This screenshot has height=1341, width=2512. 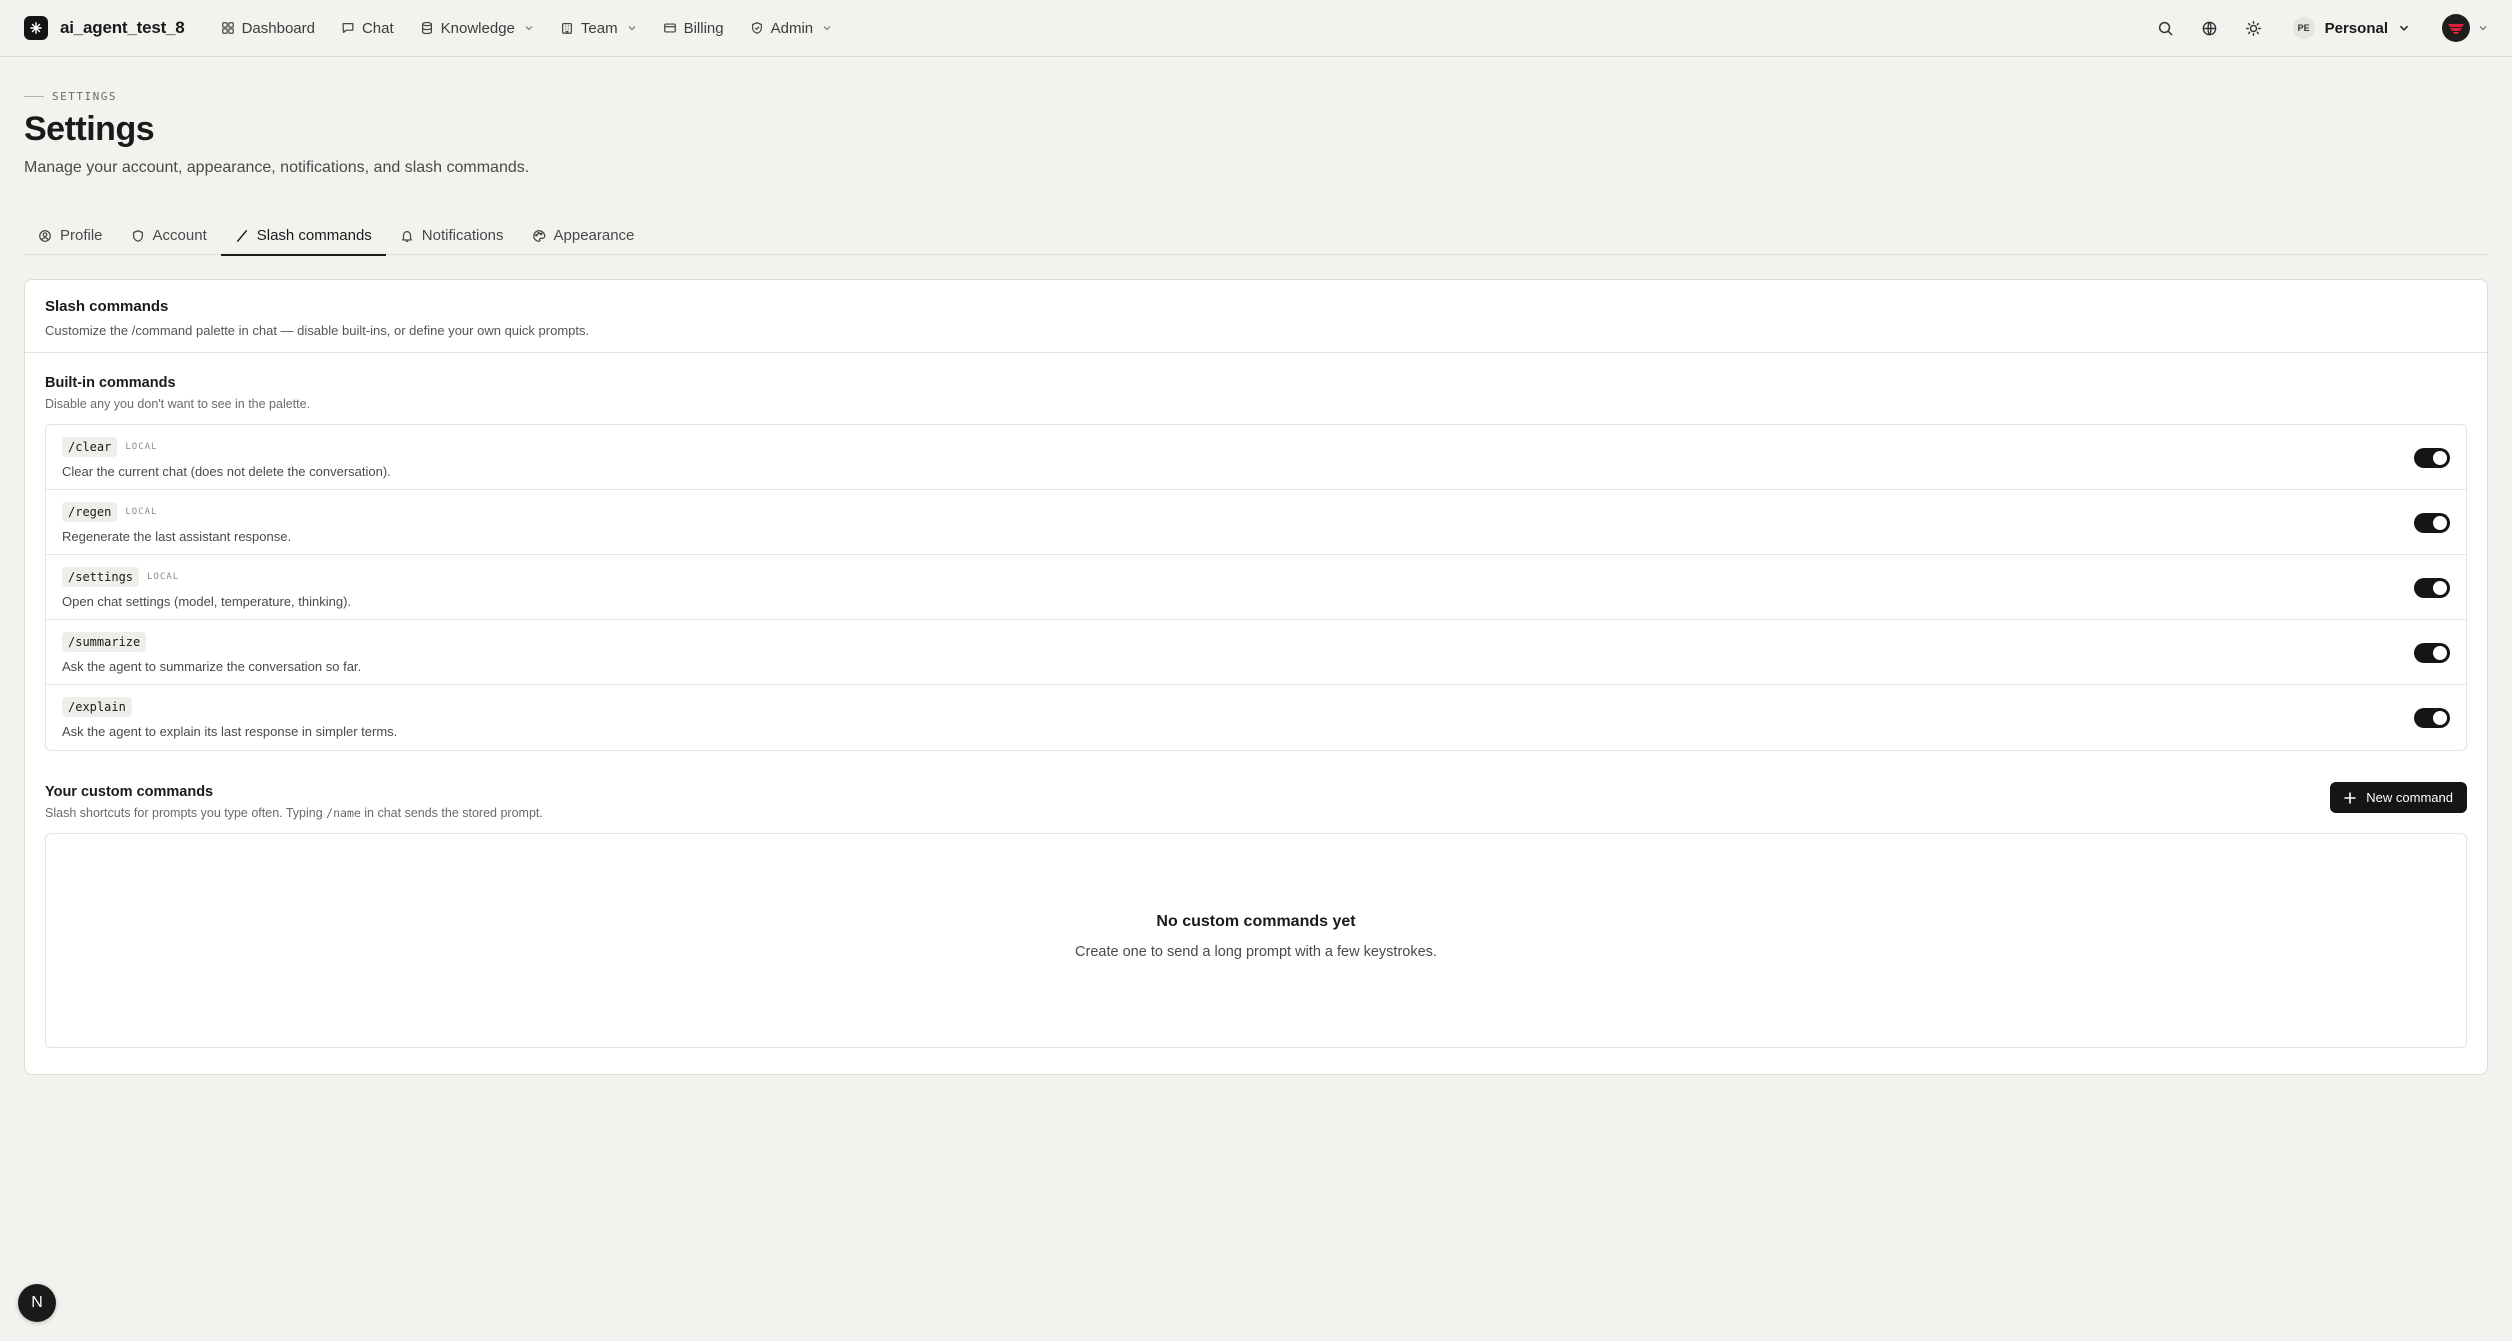 I want to click on nav-knowledge: Knowledge, so click(x=477, y=28).